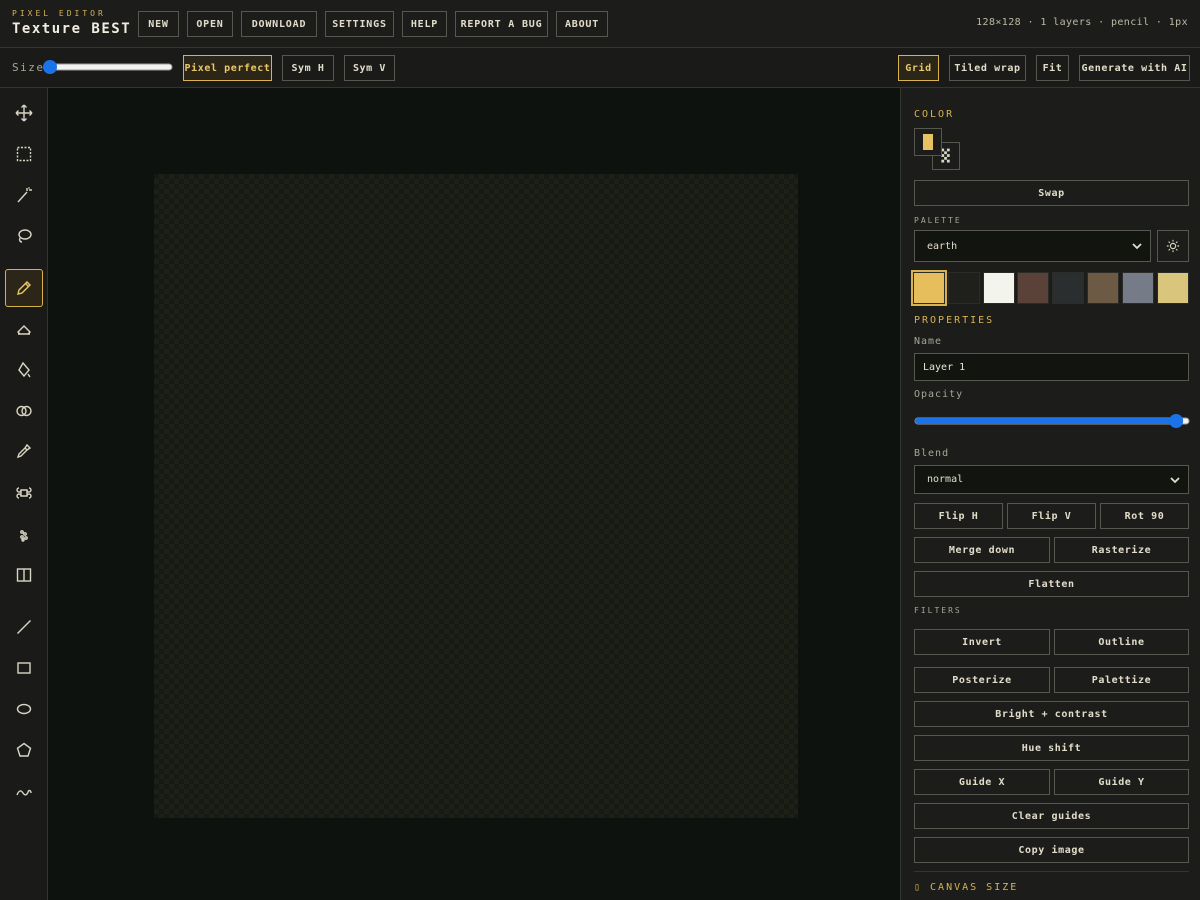 The width and height of the screenshot is (1200, 900). Describe the element at coordinates (938, 220) in the screenshot. I see `palette-section-title: PALETTE` at that location.